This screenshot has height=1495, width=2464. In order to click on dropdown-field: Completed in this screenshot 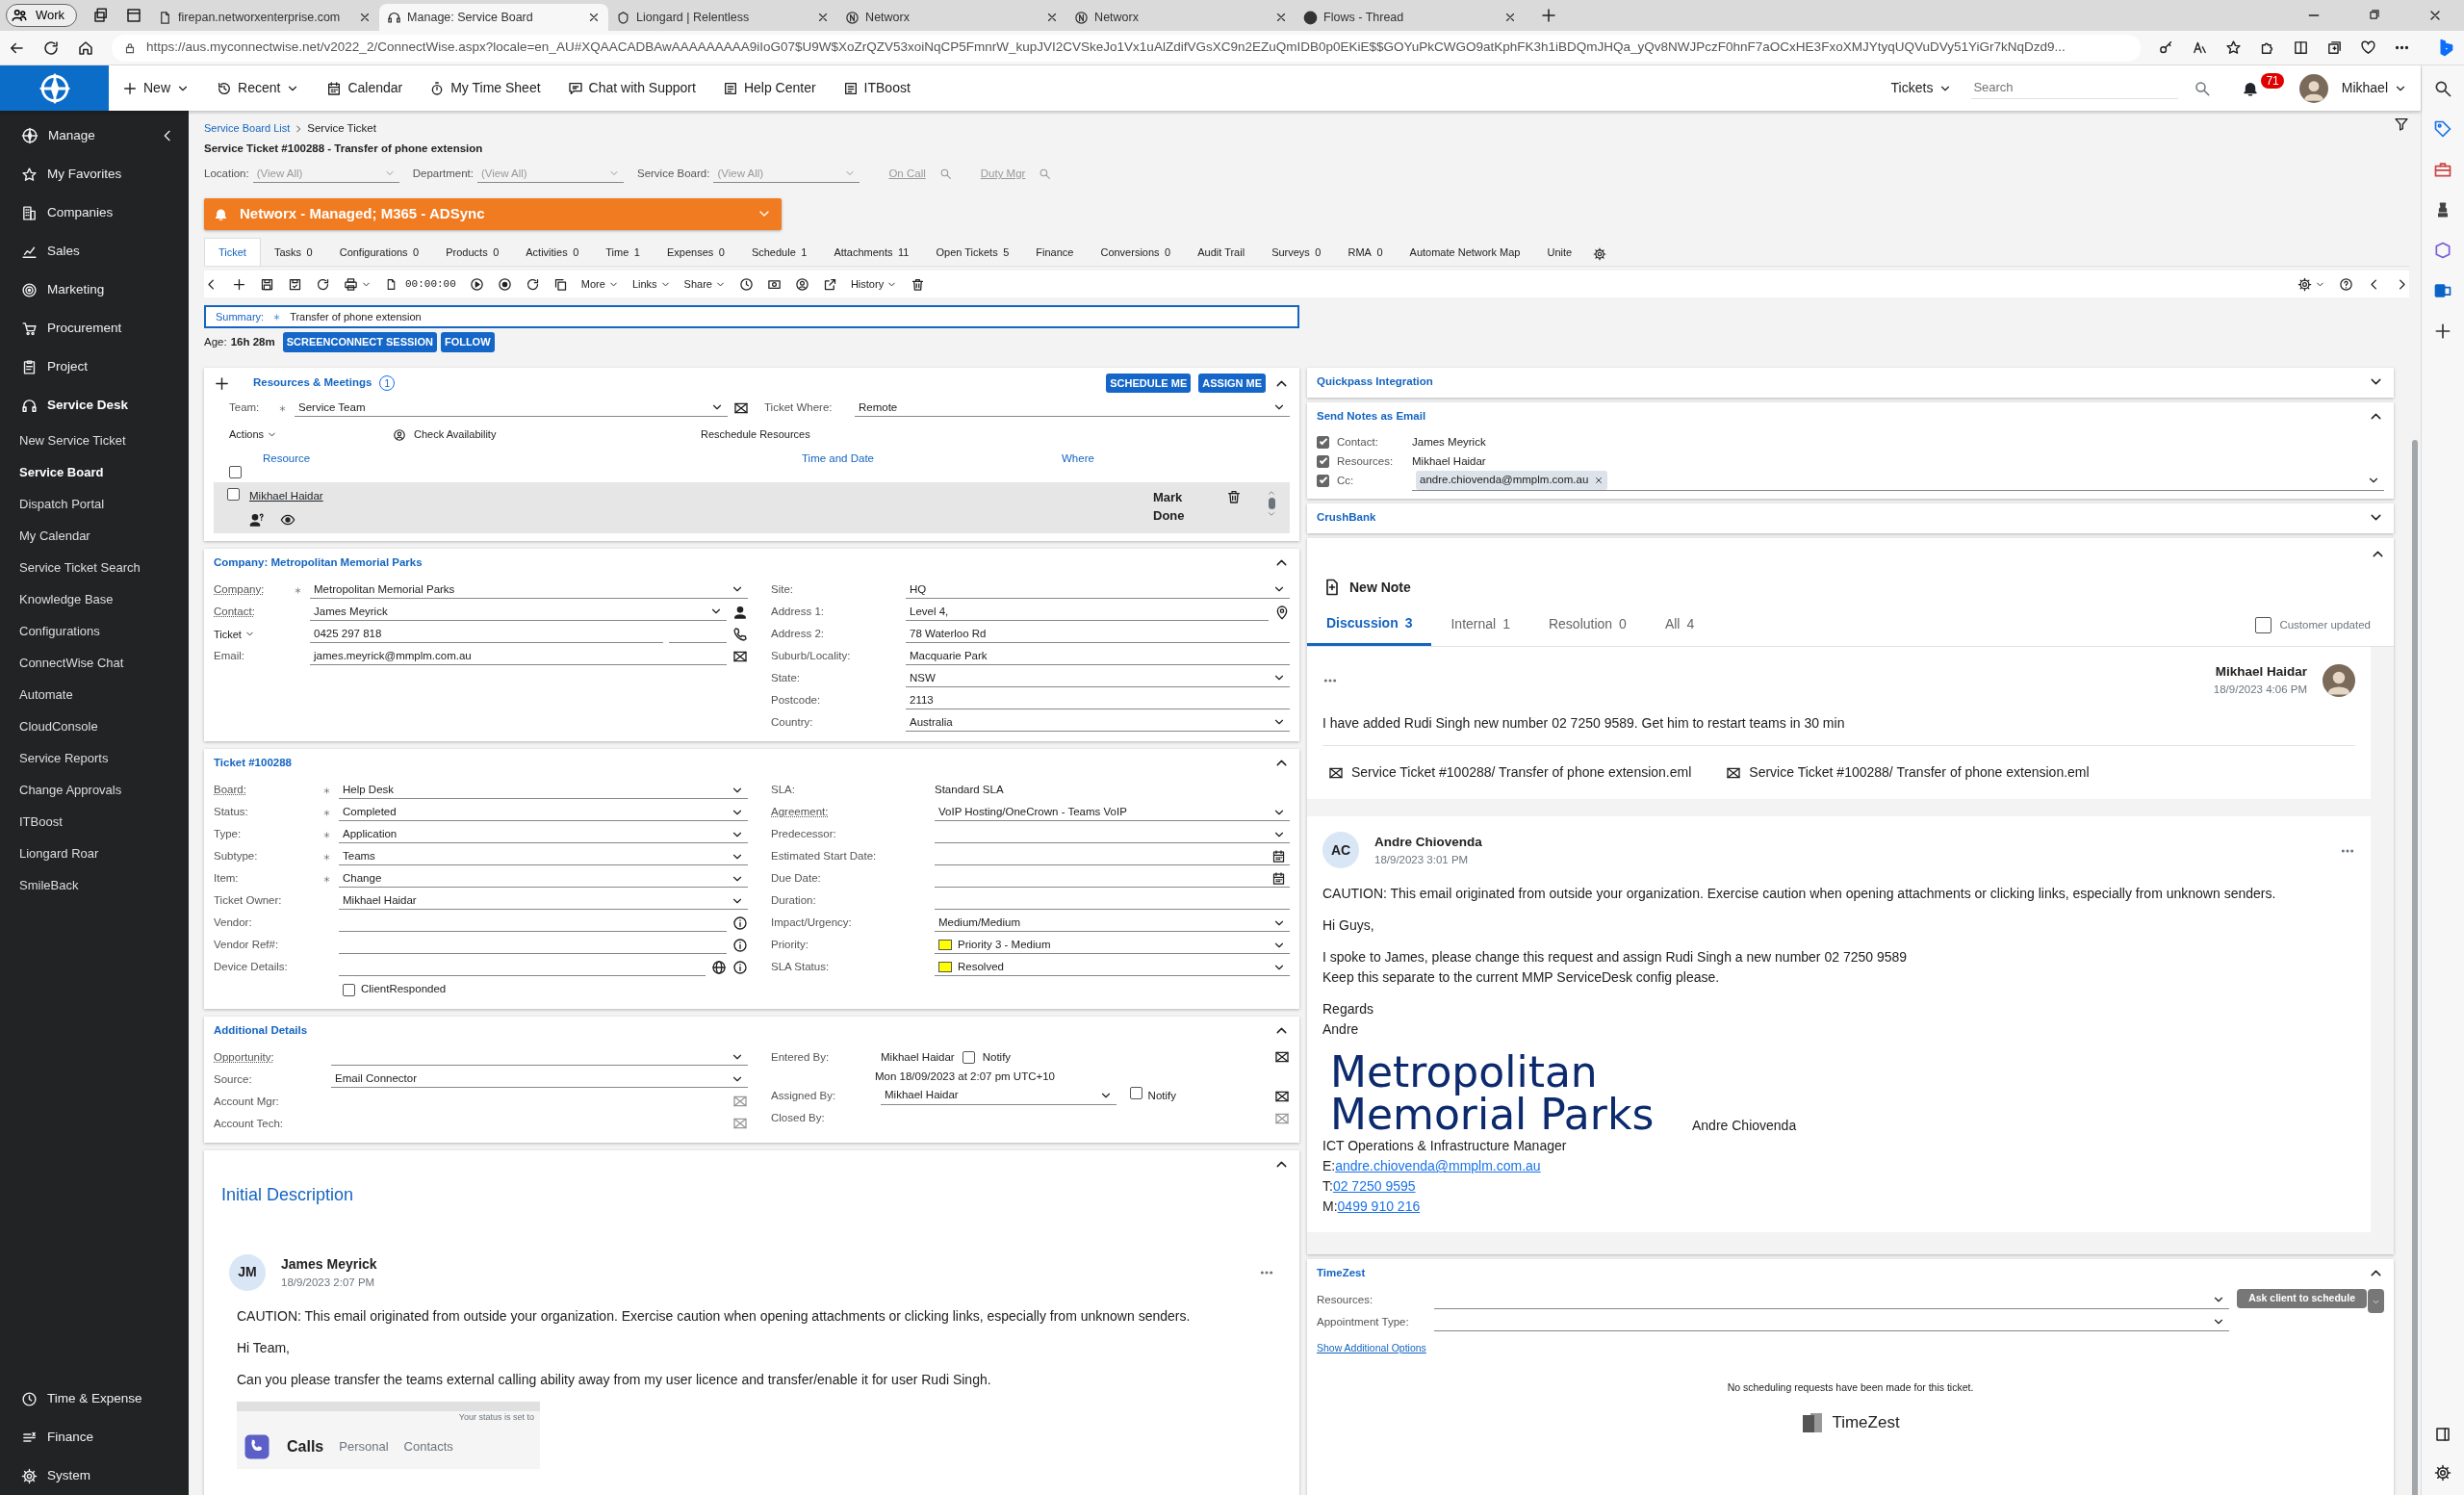, I will do `click(543, 812)`.